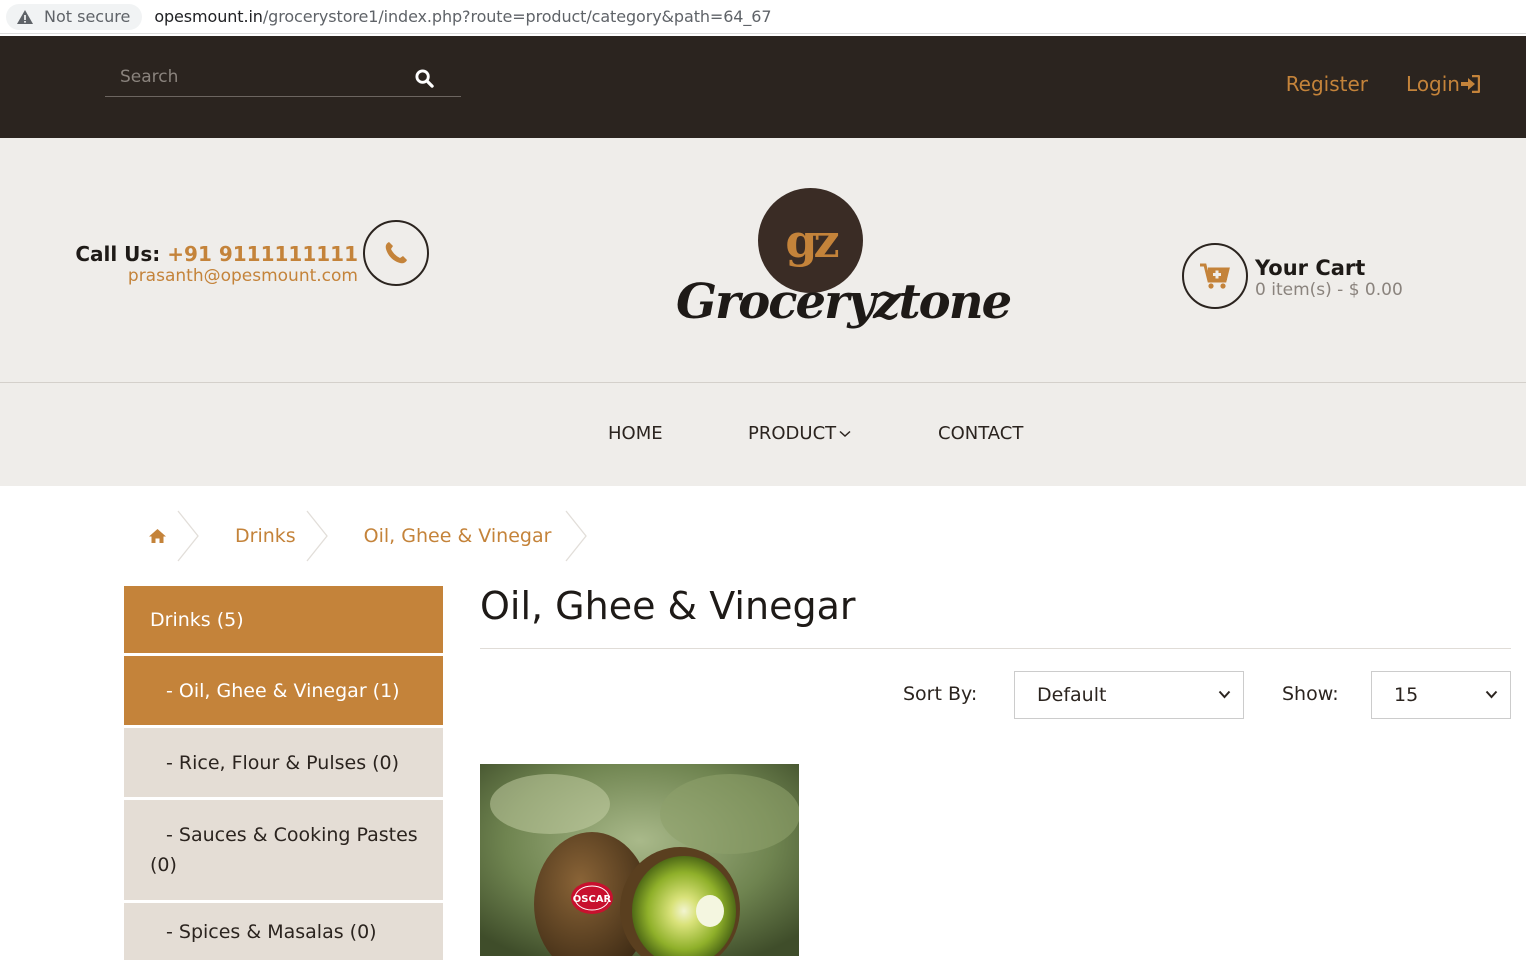  Describe the element at coordinates (792, 433) in the screenshot. I see `nav-product-label: PRODUCT` at that location.